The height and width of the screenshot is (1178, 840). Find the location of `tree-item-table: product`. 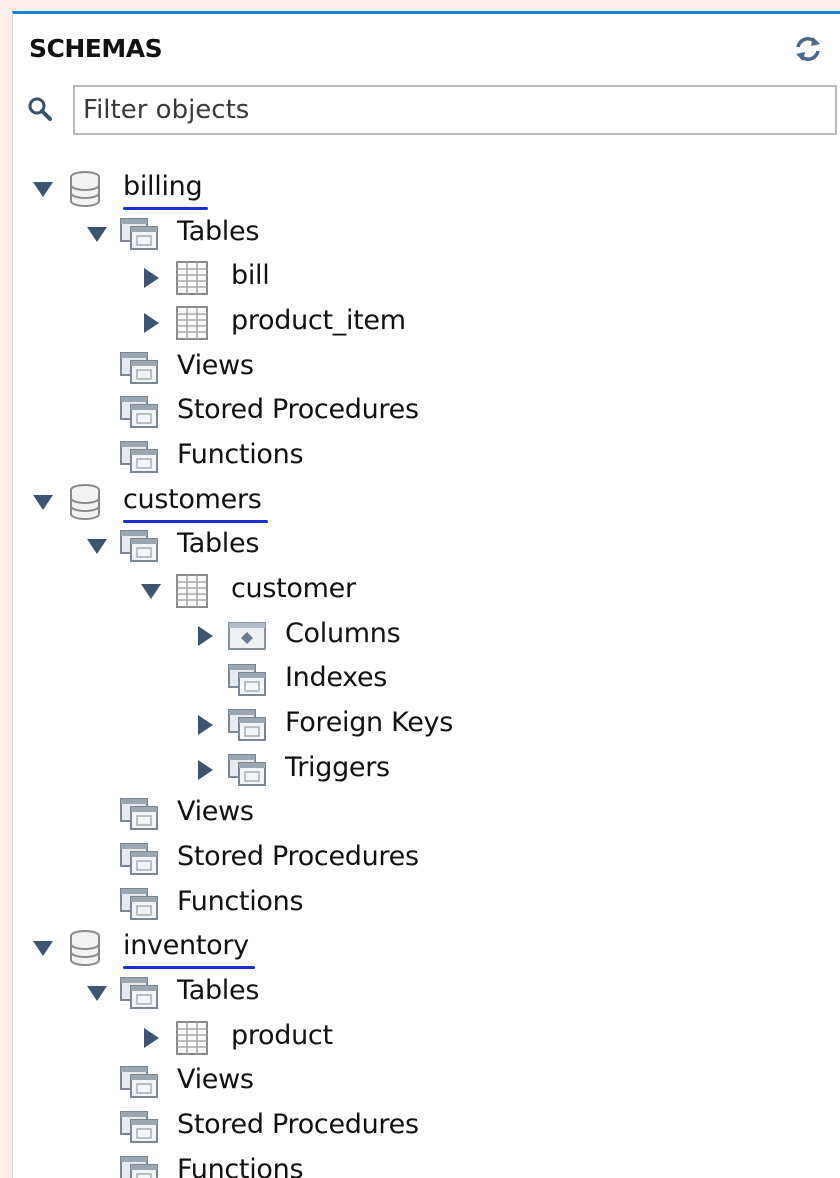

tree-item-table: product is located at coordinates (423, 1036).